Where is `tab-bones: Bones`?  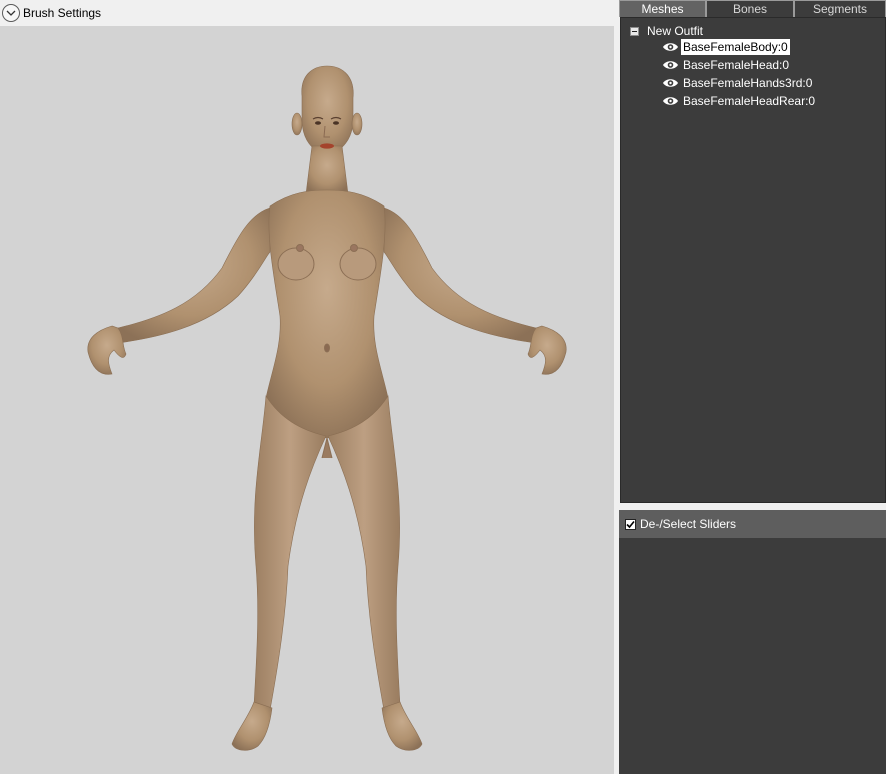
tab-bones: Bones is located at coordinates (750, 8).